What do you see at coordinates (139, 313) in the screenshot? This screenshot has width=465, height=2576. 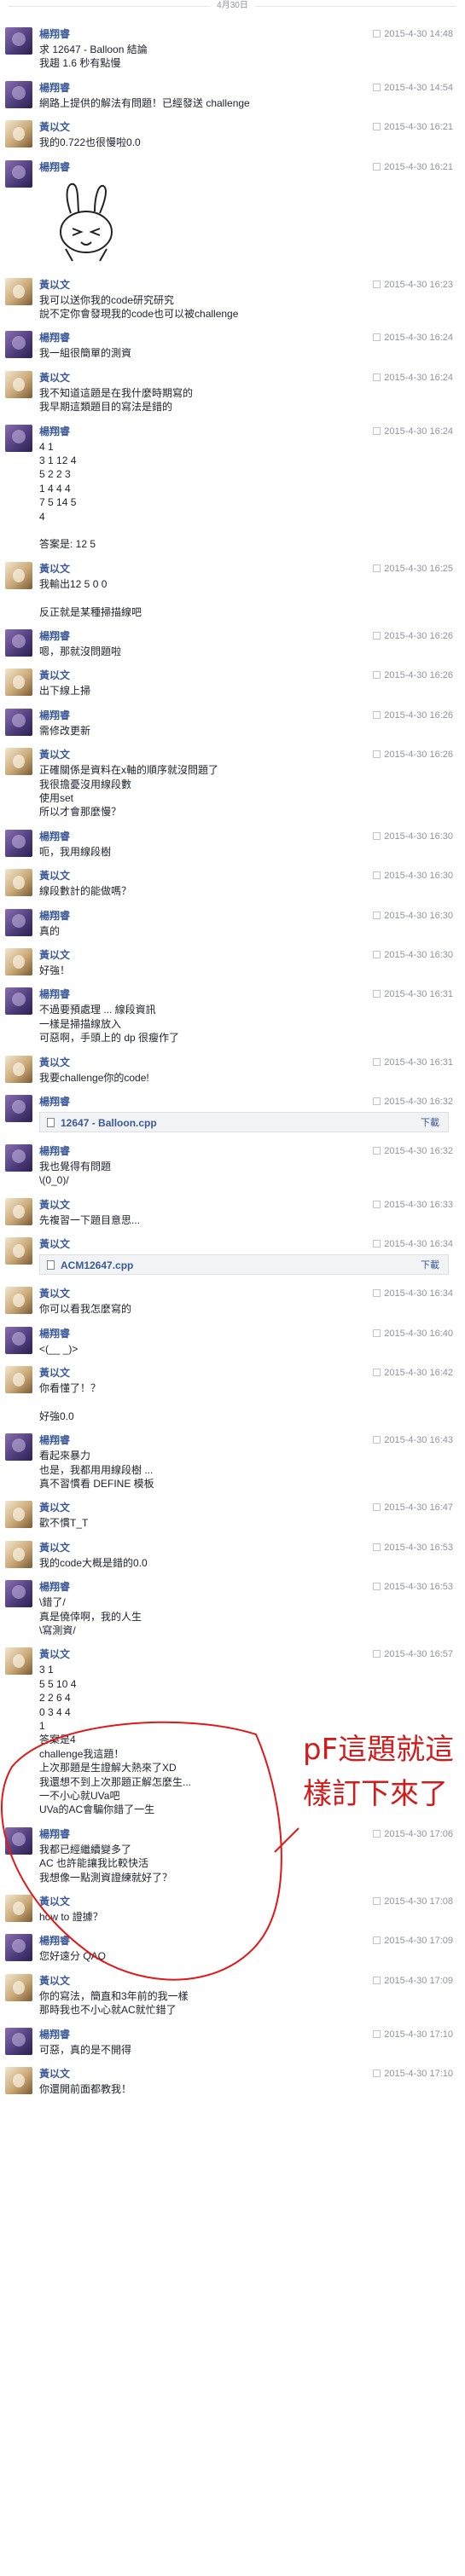 I see `message-text: 說不定你會發現我的code也可以被challenge` at bounding box center [139, 313].